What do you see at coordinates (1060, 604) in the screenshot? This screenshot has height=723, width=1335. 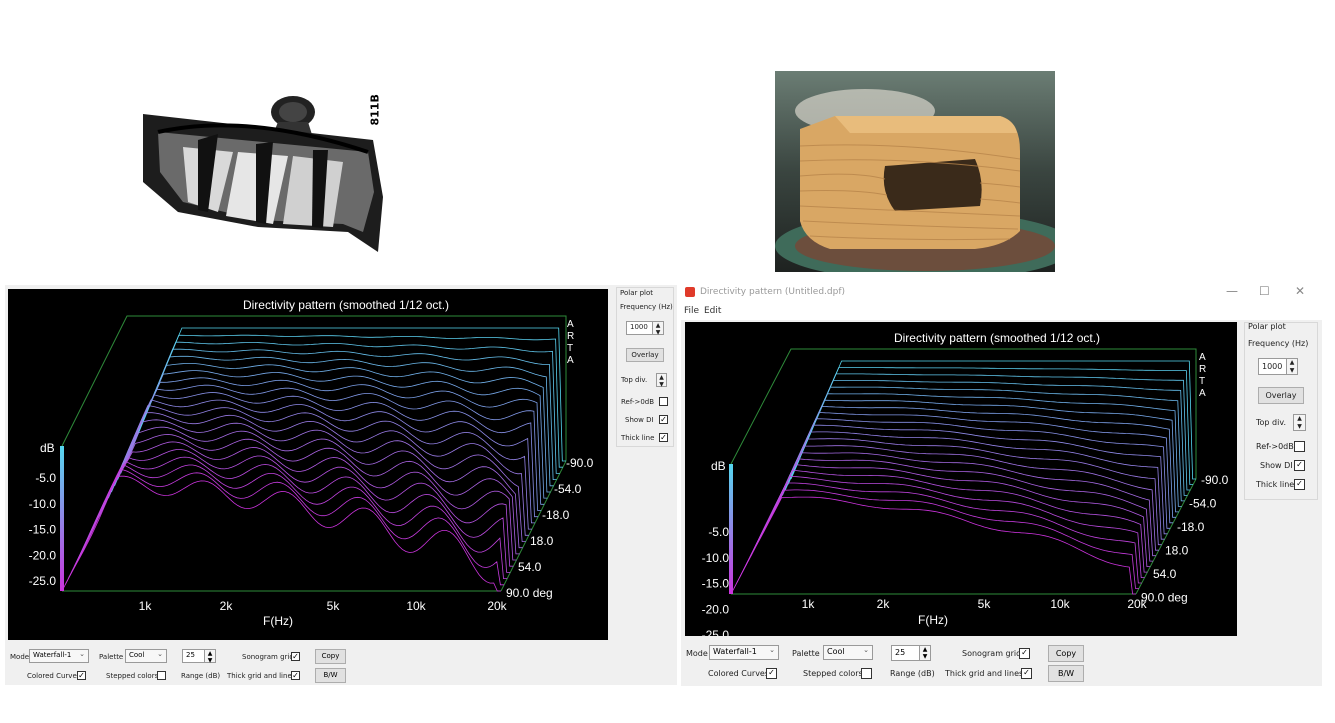 I see `x-tick-label: 10k` at bounding box center [1060, 604].